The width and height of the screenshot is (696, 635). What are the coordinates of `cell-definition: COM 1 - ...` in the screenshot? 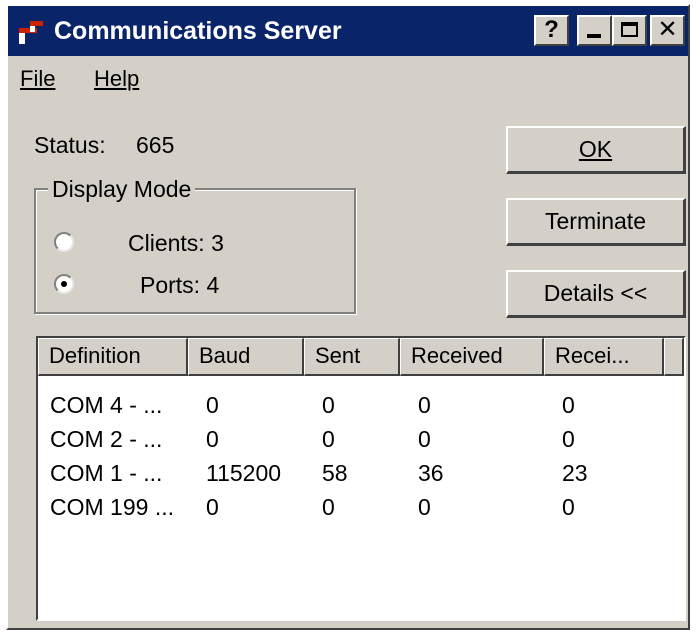 It's located at (106, 473).